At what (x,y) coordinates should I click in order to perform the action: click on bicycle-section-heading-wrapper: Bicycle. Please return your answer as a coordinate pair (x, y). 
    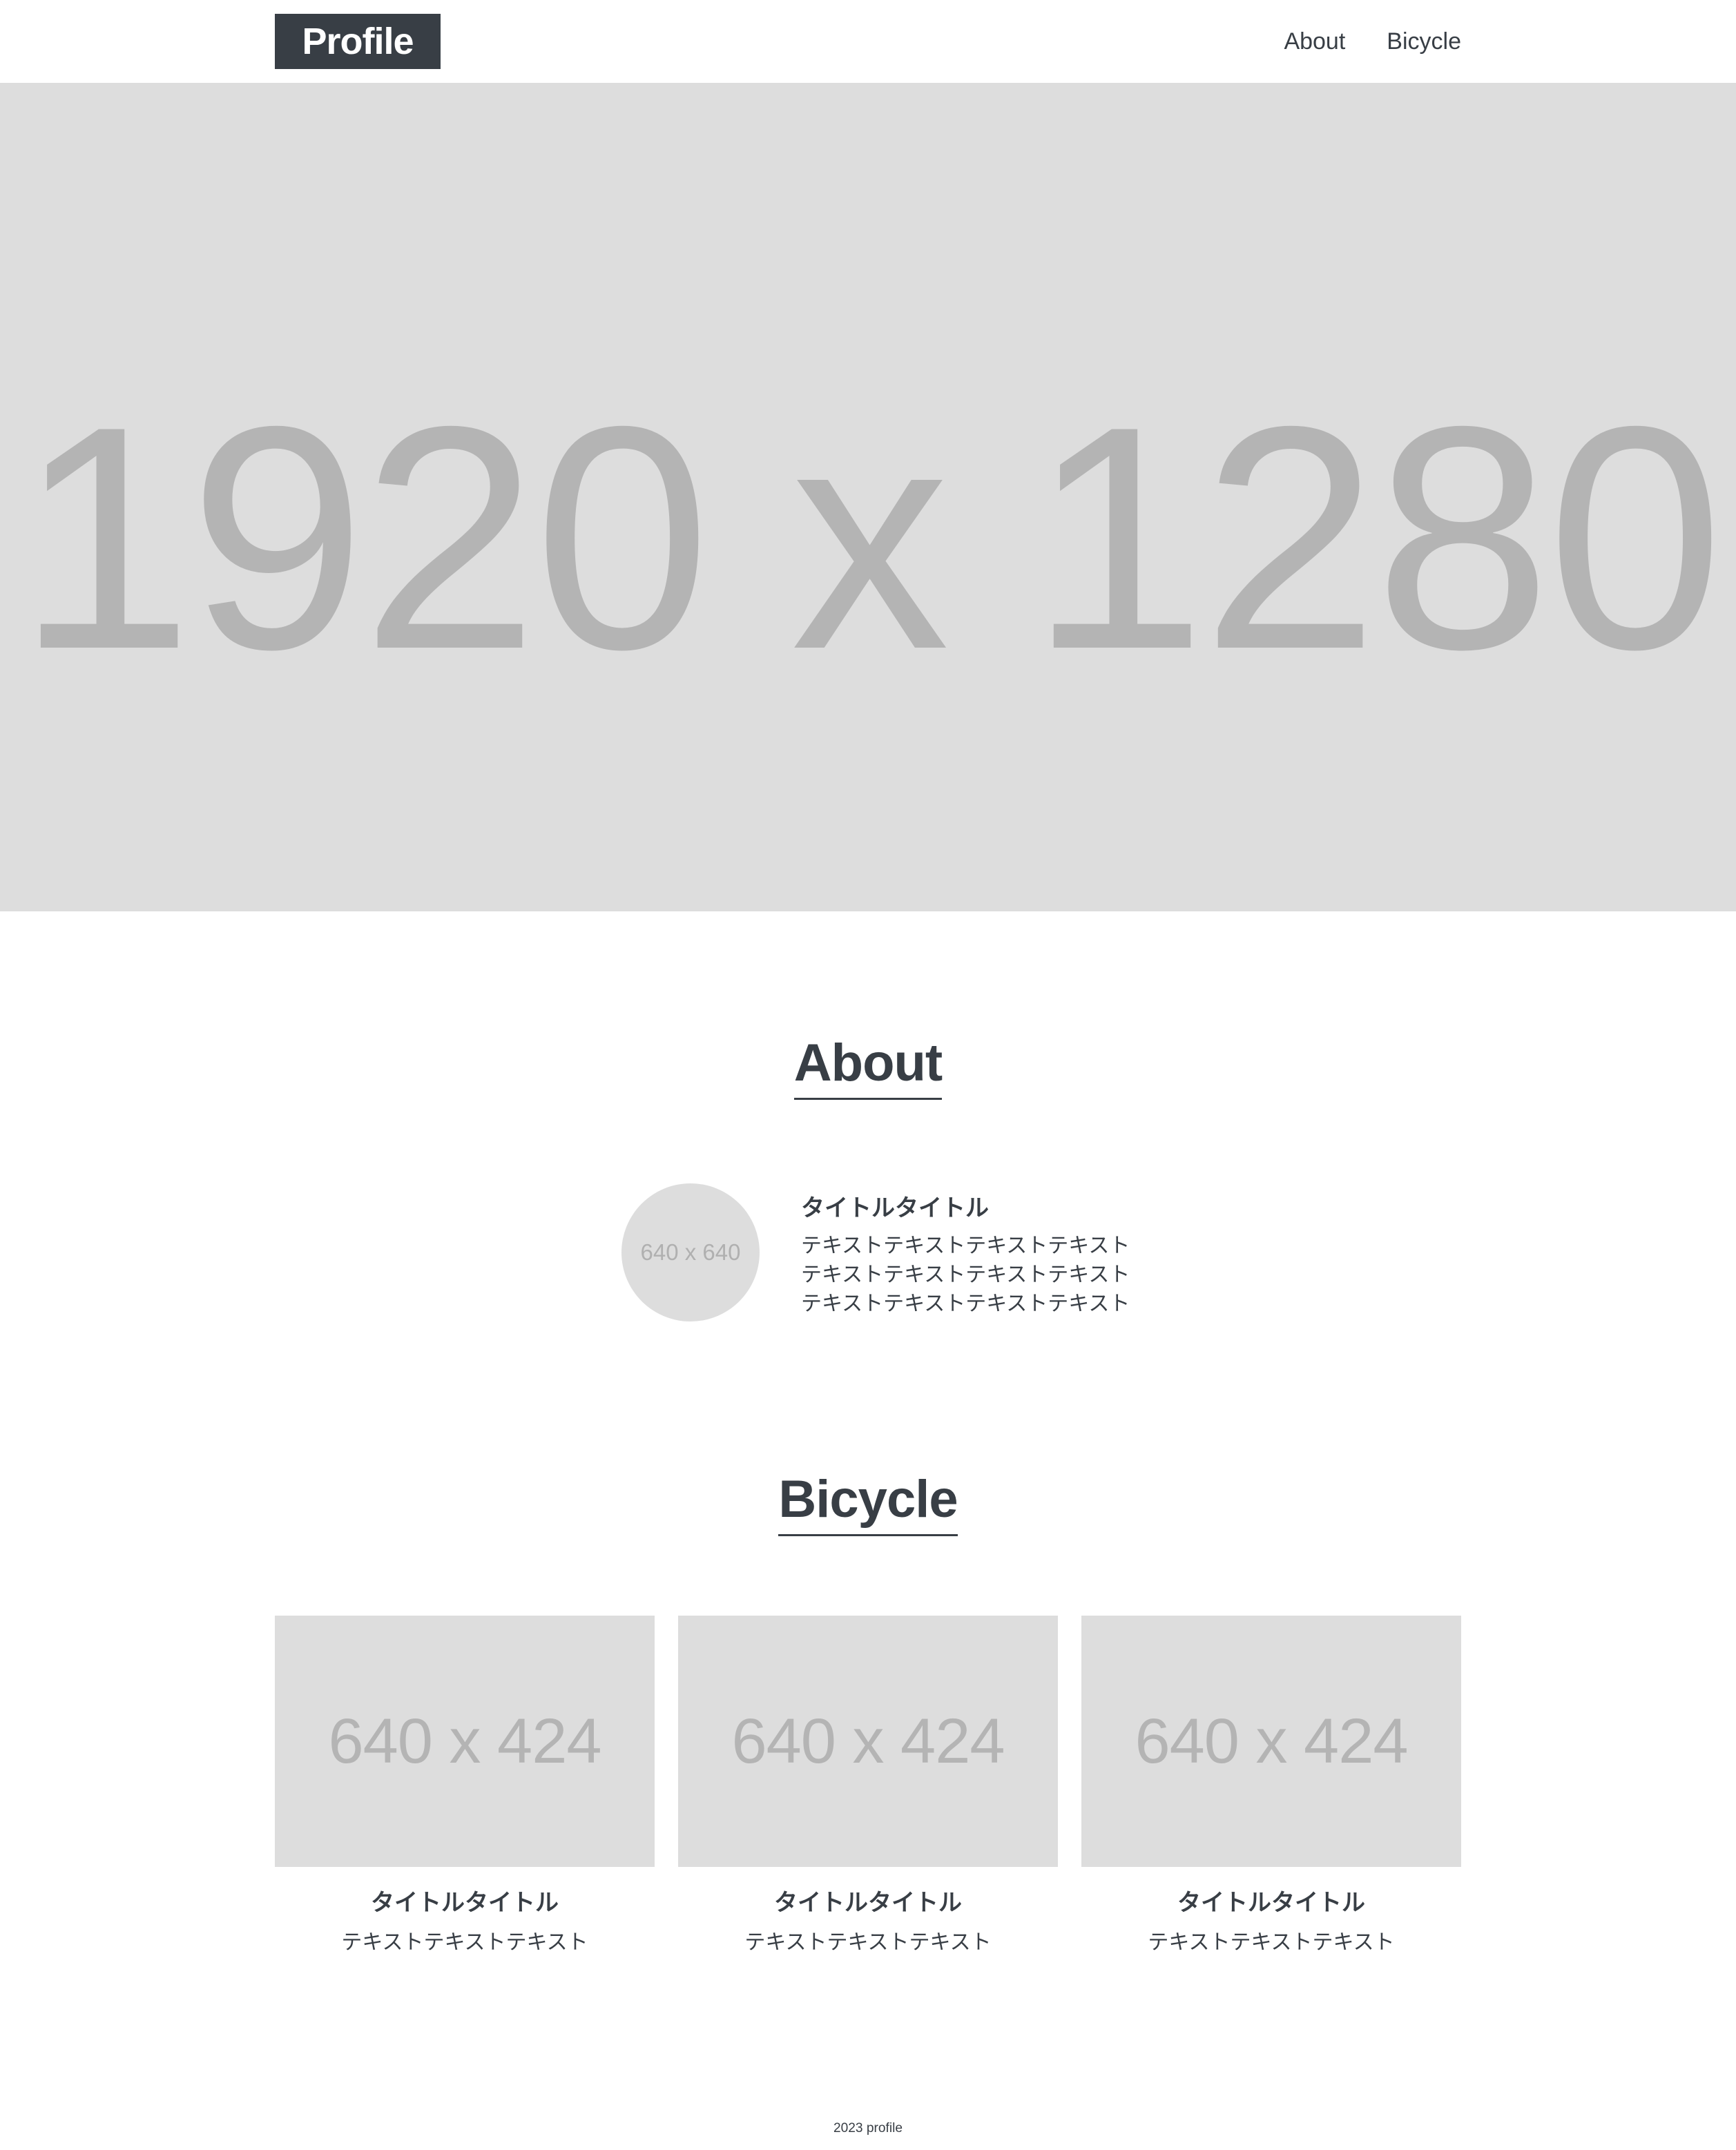
    Looking at the image, I should click on (868, 1501).